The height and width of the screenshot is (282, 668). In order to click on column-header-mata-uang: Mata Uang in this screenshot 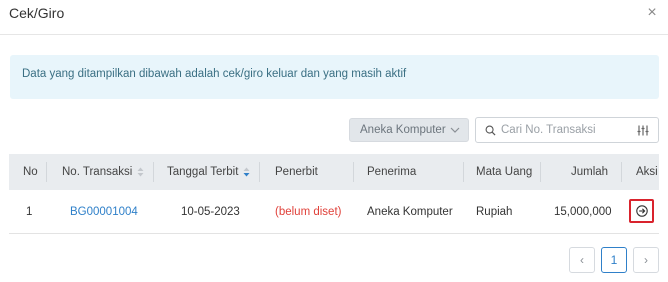, I will do `click(504, 172)`.